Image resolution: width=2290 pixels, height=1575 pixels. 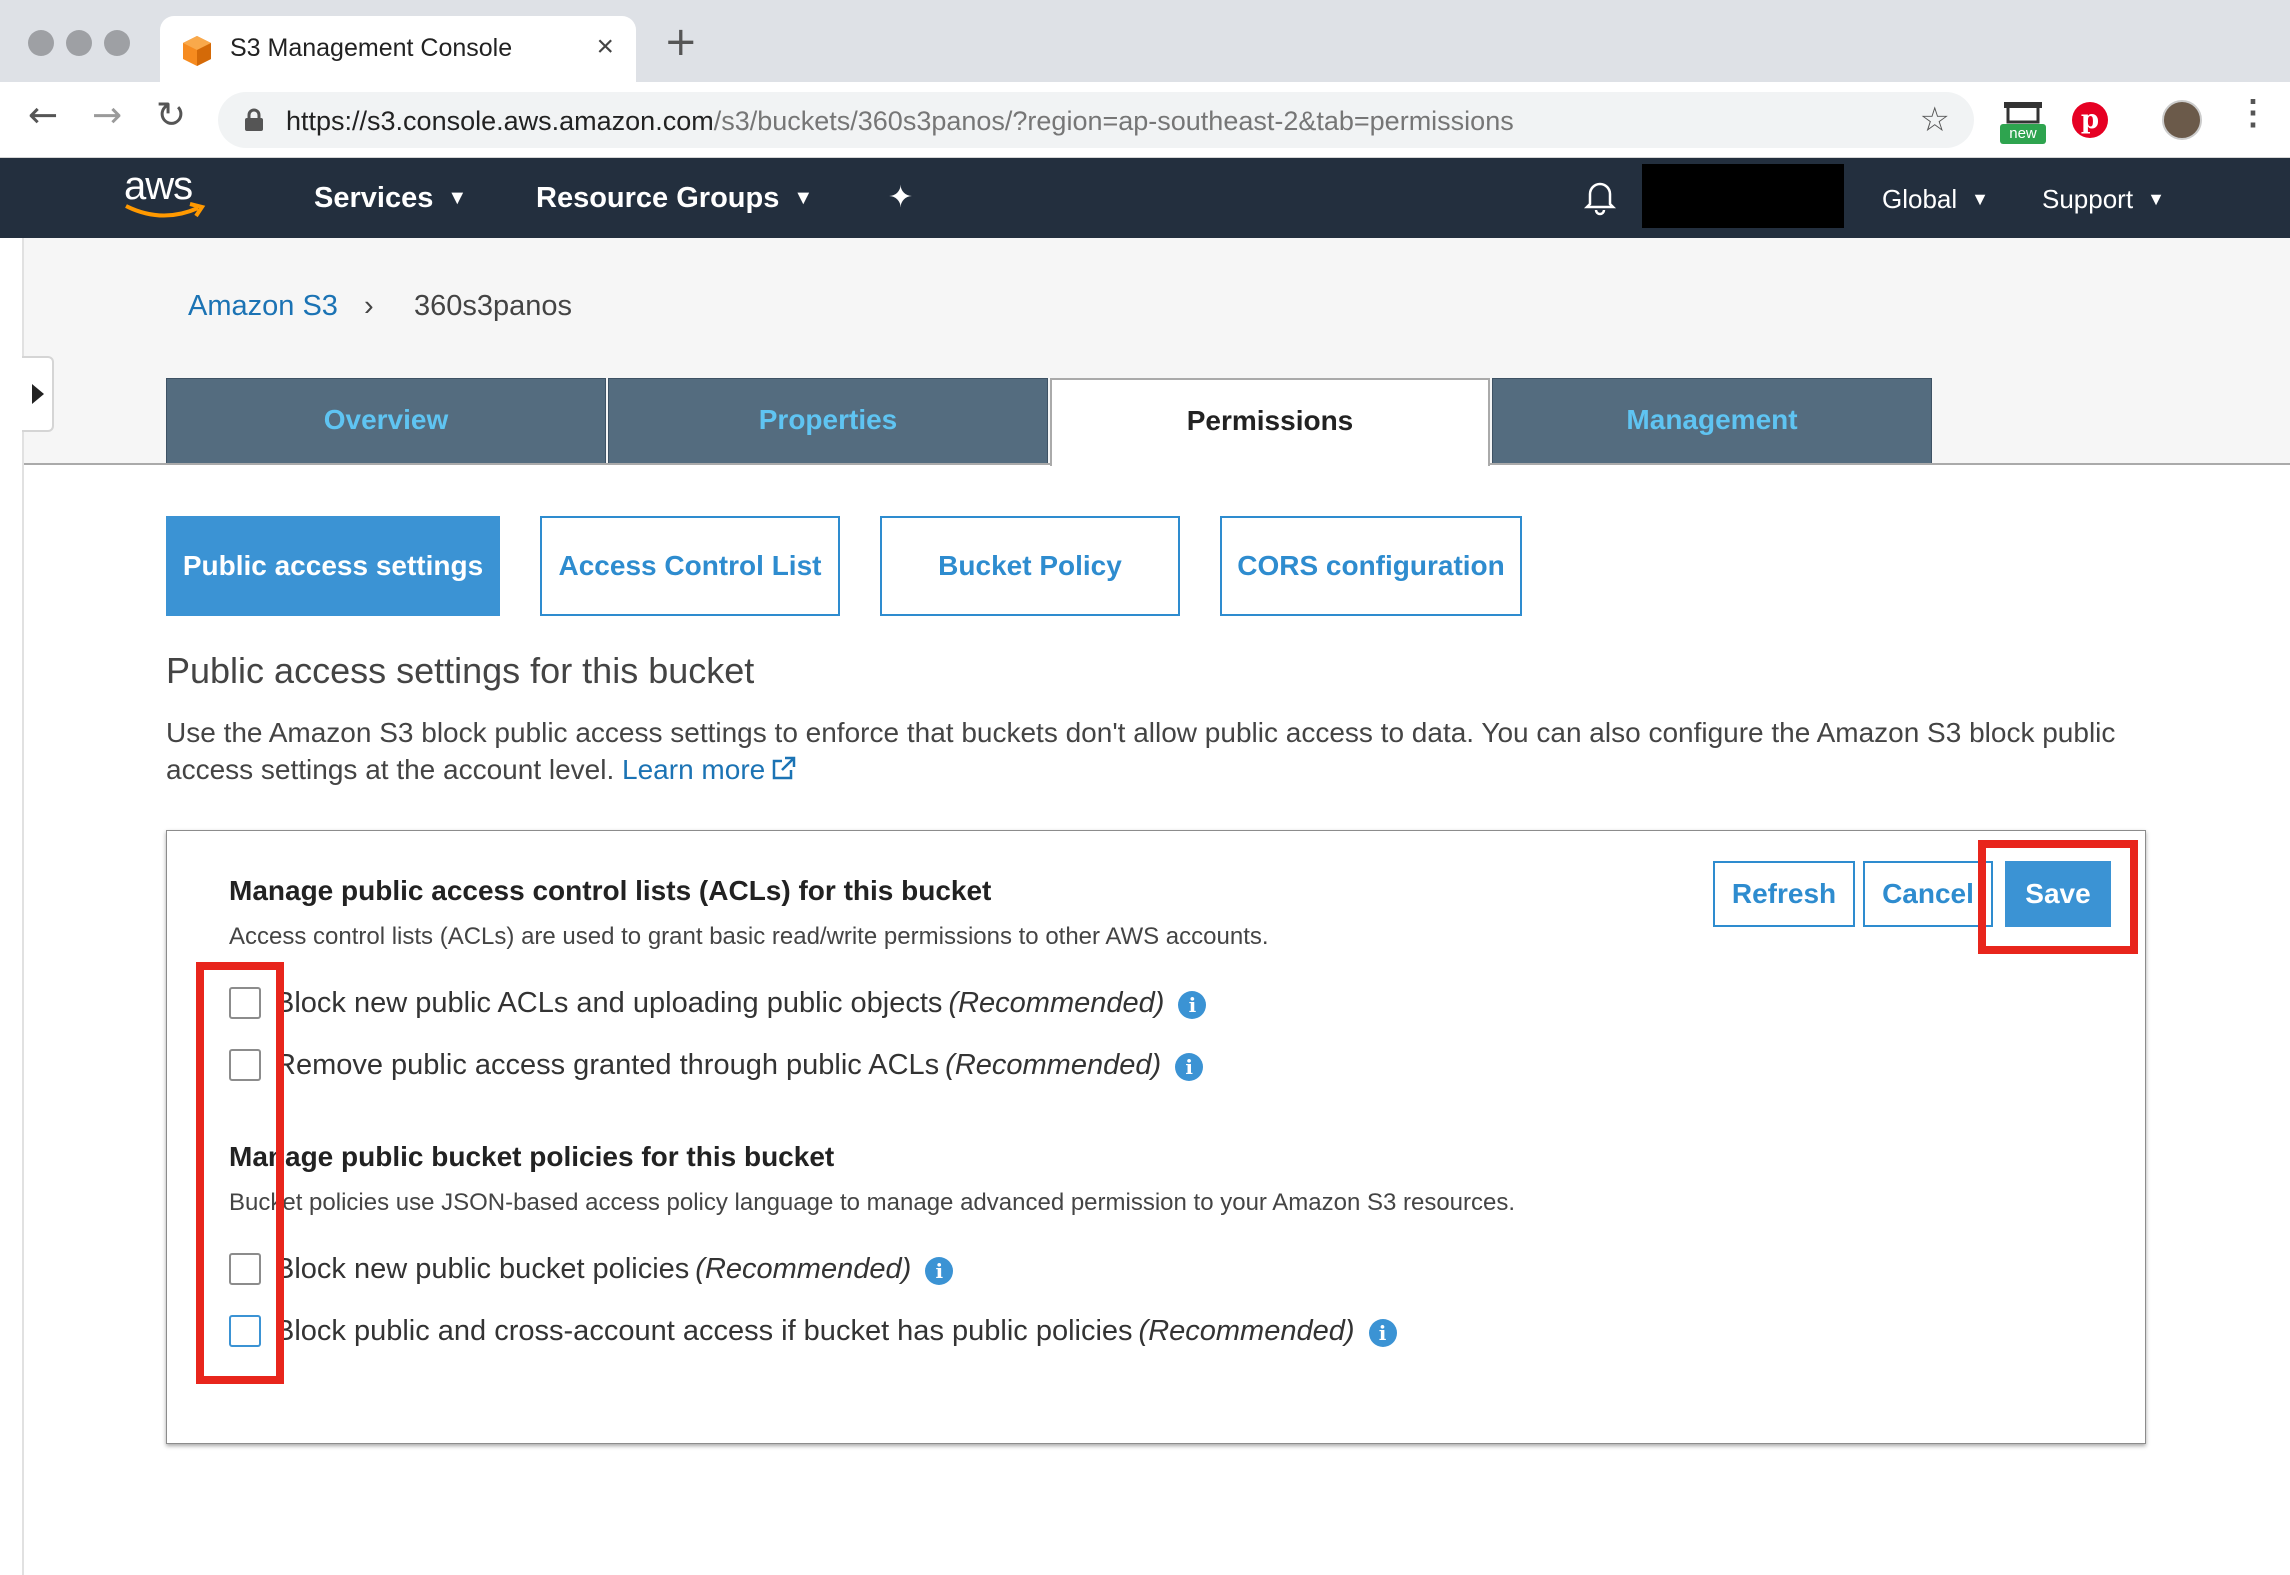 I want to click on services-label: Services, so click(x=374, y=198).